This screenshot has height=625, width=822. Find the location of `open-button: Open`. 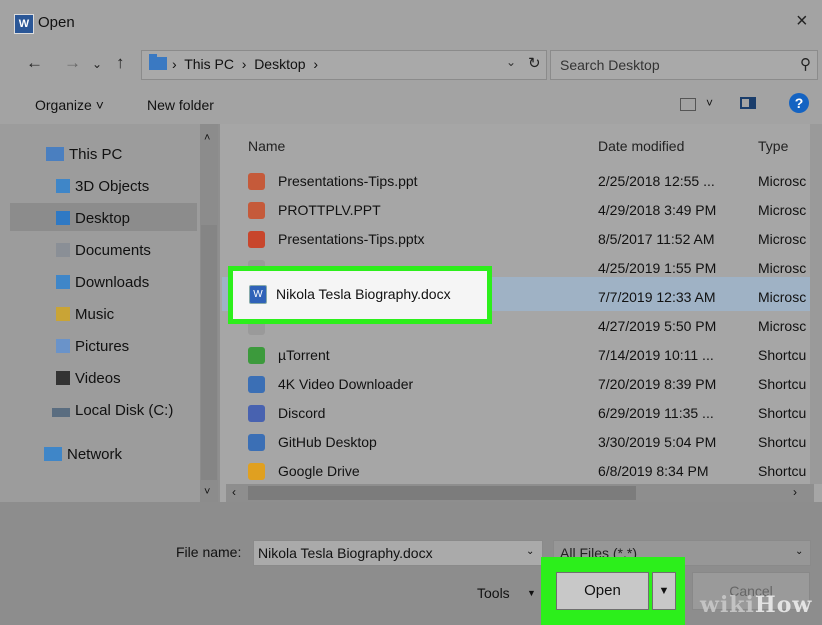

open-button: Open is located at coordinates (602, 591).